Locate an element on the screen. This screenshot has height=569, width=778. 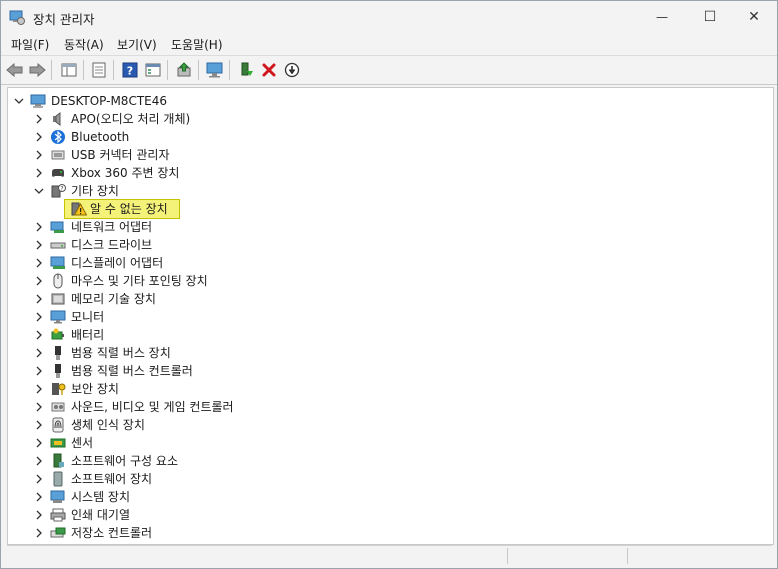
status-divider is located at coordinates (627, 556).